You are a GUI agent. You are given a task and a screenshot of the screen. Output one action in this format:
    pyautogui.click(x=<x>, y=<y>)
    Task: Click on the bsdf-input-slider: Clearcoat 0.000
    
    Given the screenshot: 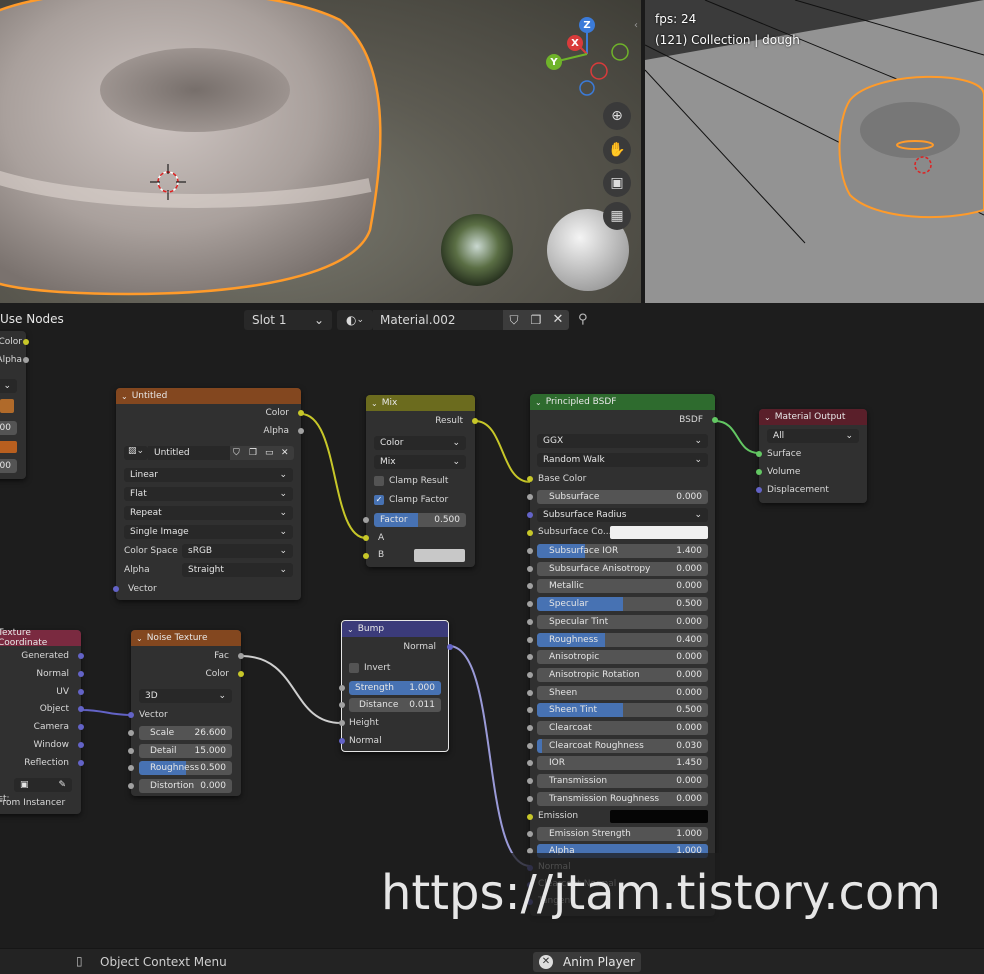 What is the action you would take?
    pyautogui.click(x=622, y=728)
    